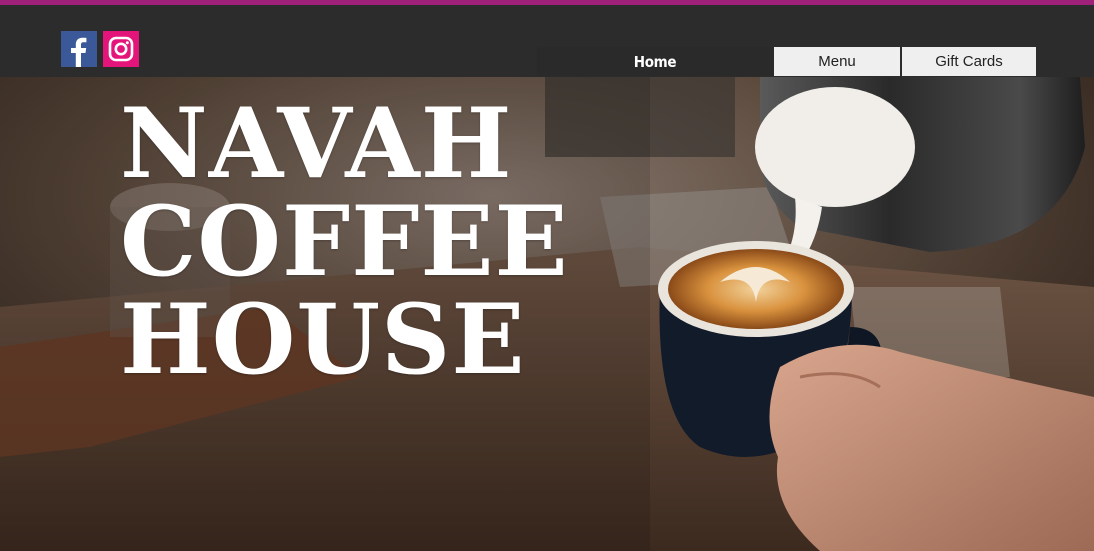 The height and width of the screenshot is (551, 1094). I want to click on nav-gift-cards: Gift Cards, so click(969, 61).